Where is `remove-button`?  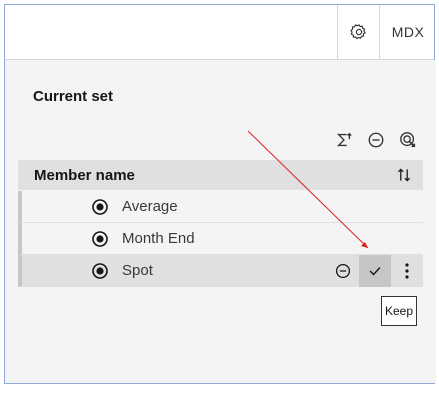 remove-button is located at coordinates (376, 140).